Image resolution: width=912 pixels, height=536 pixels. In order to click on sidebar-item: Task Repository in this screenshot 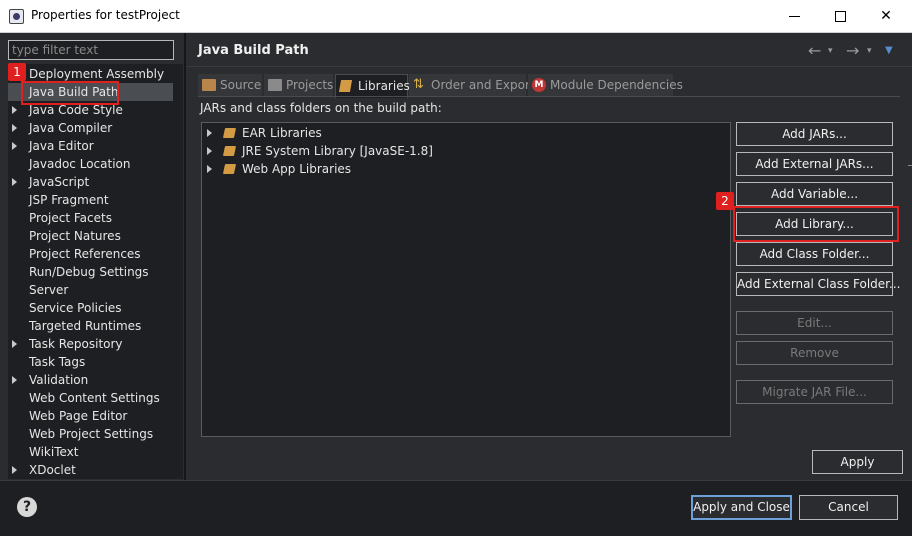, I will do `click(90, 344)`.